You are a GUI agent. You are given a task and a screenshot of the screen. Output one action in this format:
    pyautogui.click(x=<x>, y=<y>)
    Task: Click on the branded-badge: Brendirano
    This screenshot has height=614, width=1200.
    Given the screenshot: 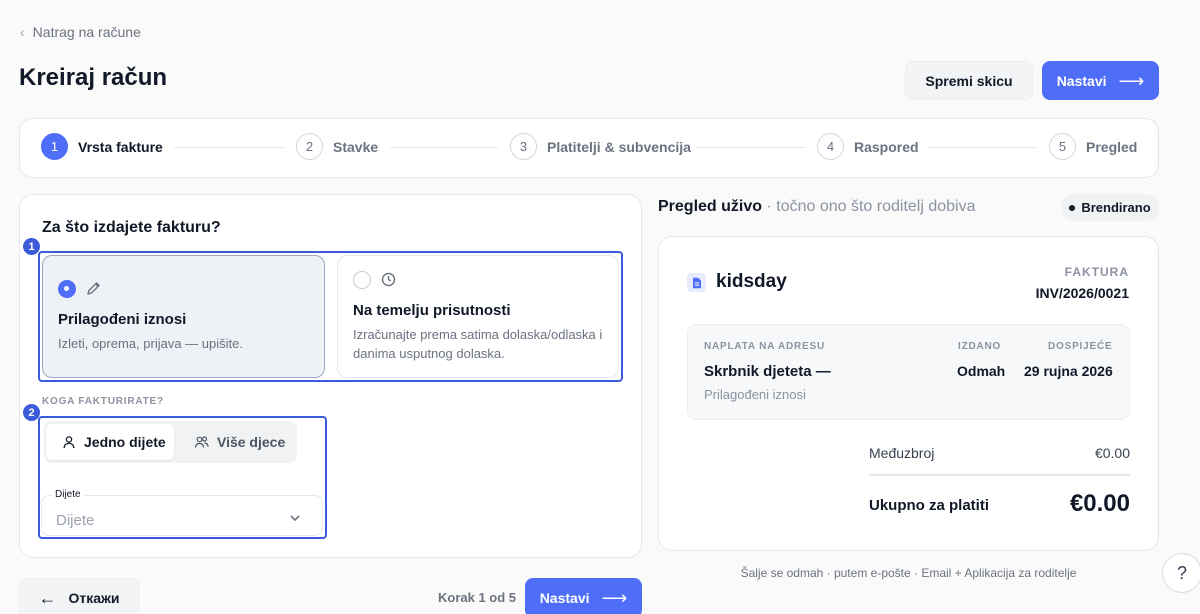 What is the action you would take?
    pyautogui.click(x=1110, y=207)
    